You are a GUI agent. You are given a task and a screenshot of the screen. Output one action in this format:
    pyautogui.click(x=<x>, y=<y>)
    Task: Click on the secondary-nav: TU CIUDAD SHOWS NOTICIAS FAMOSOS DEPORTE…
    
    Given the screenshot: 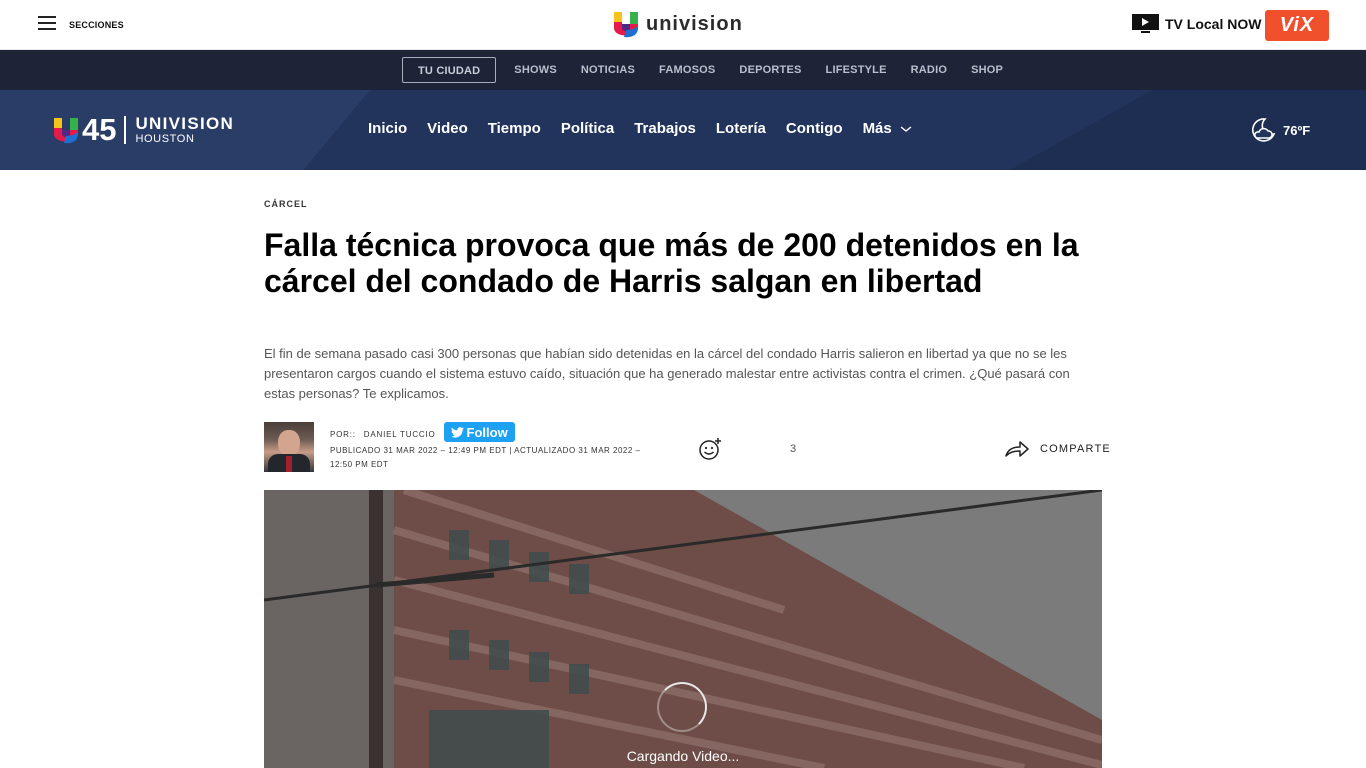 What is the action you would take?
    pyautogui.click(x=683, y=70)
    